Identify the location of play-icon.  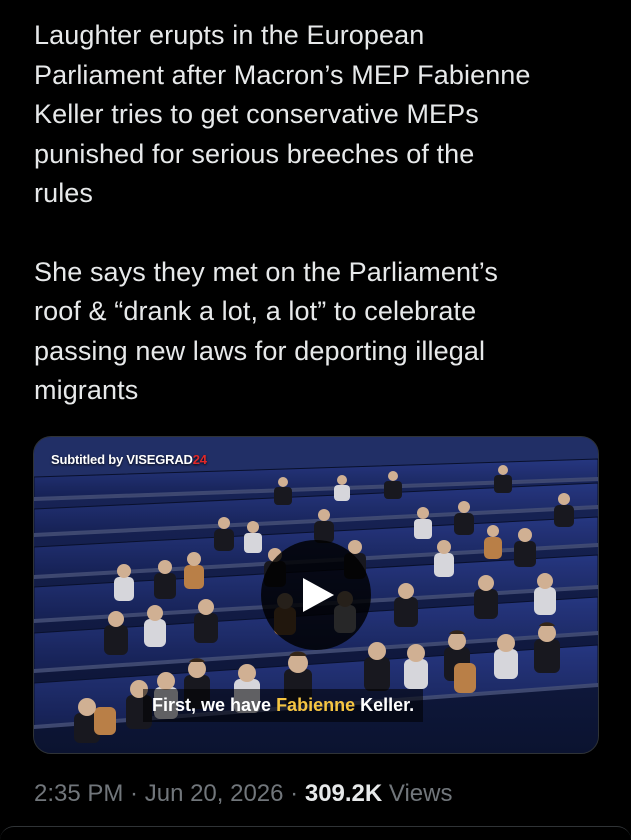
(318, 595).